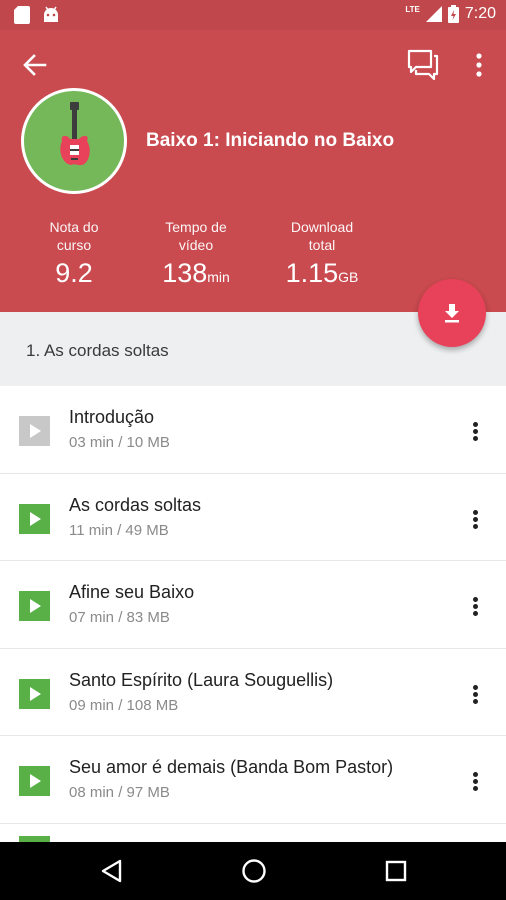 The image size is (506, 900). What do you see at coordinates (433, 14) in the screenshot?
I see `signal-icon` at bounding box center [433, 14].